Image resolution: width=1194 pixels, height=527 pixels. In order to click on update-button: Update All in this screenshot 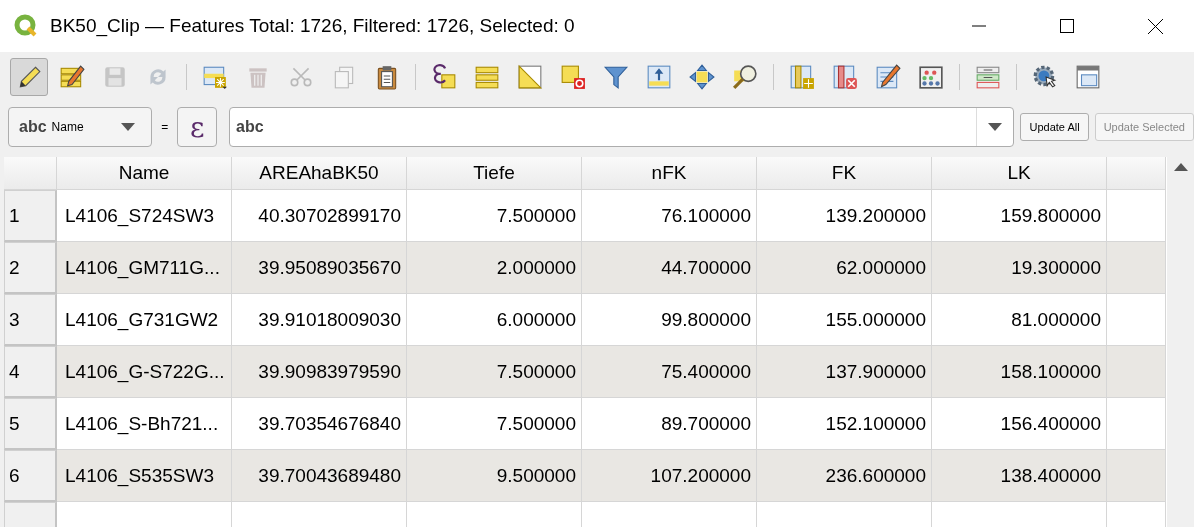, I will do `click(1054, 127)`.